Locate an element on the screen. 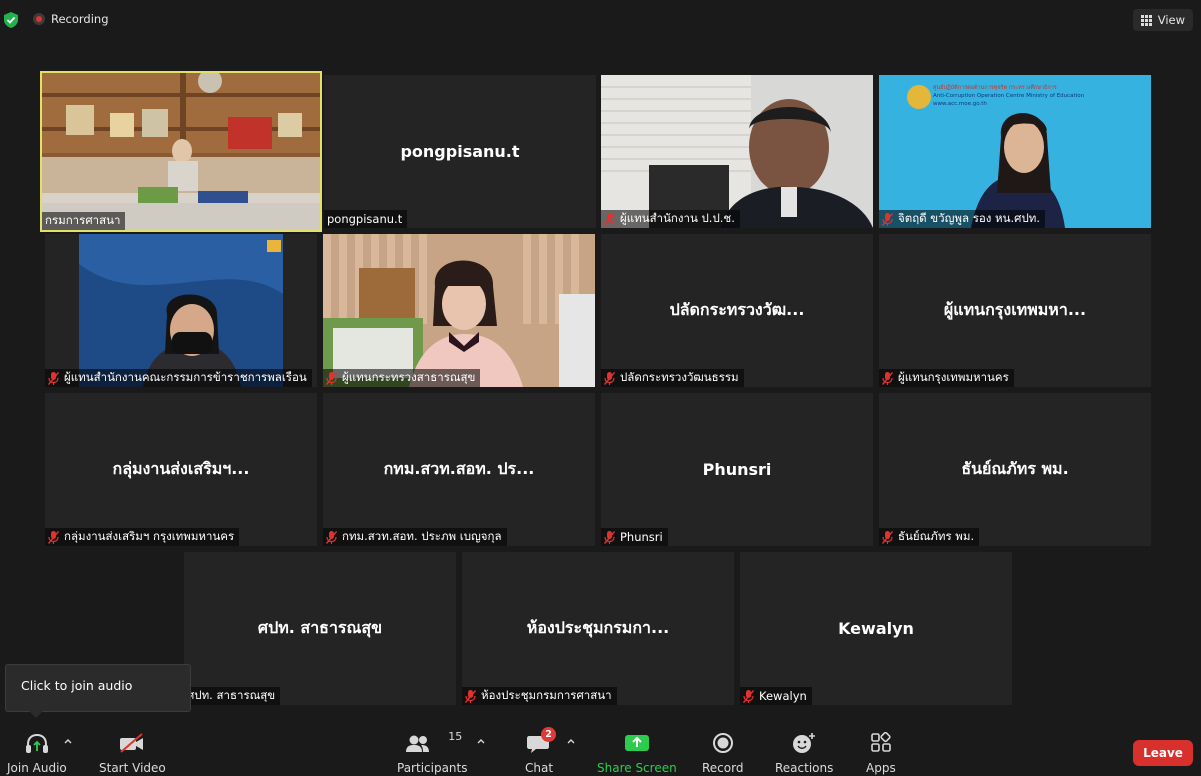 The height and width of the screenshot is (776, 1201). video-tile-2: ผู้แทนสำนักงาน ป.ป.ช. is located at coordinates (737, 151).